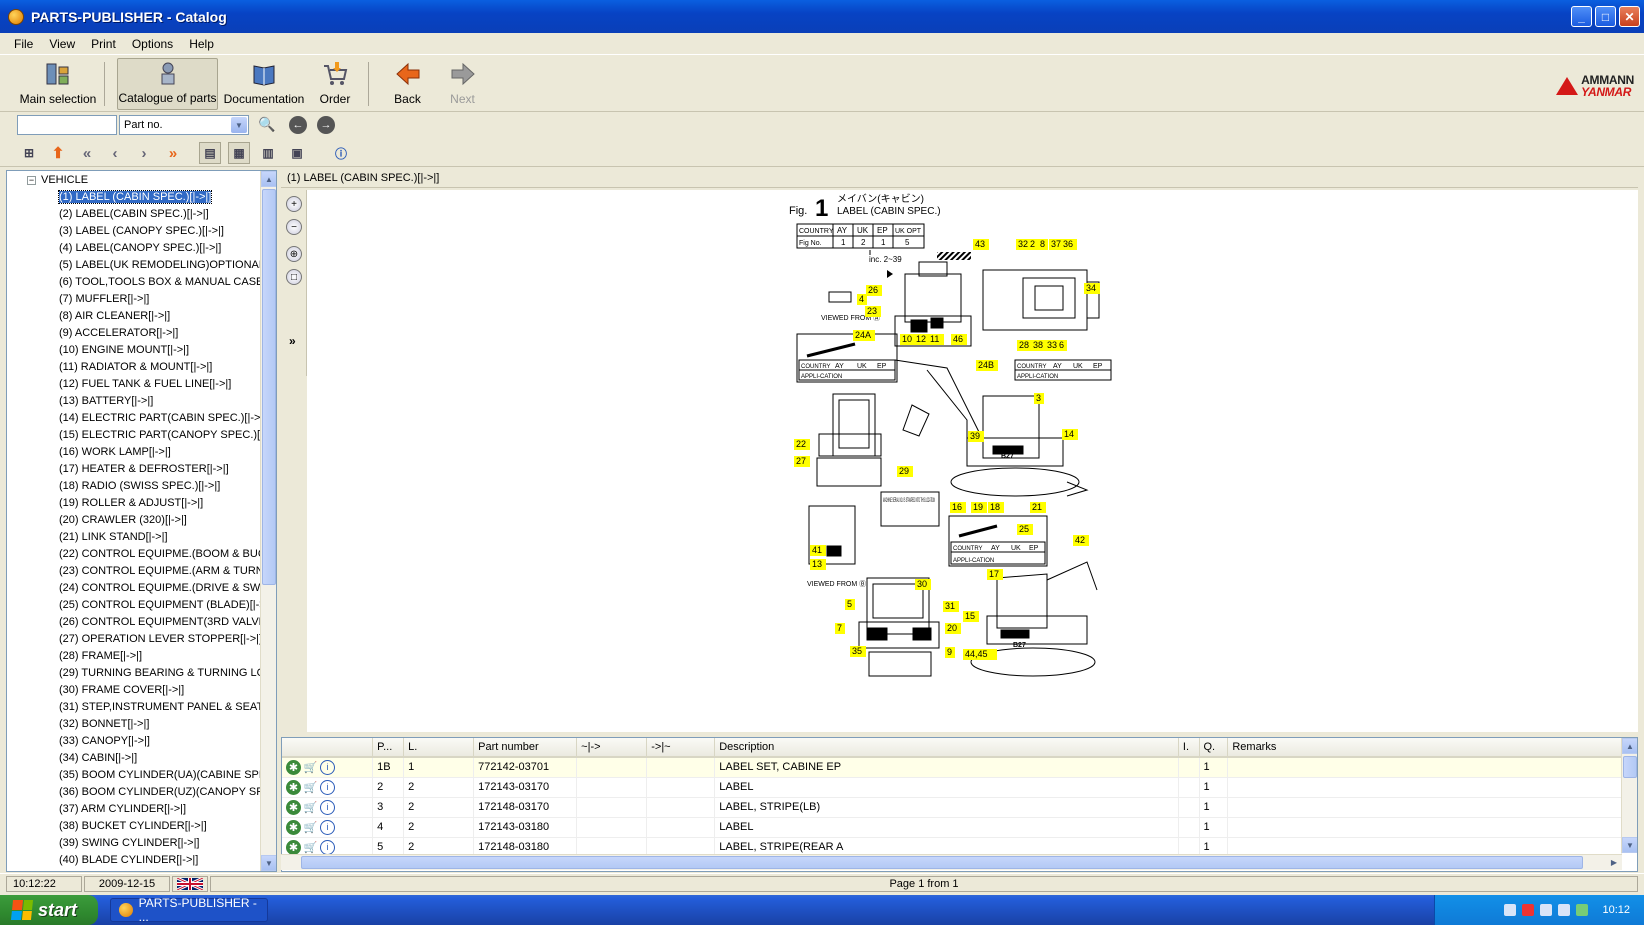  Describe the element at coordinates (921, 339) in the screenshot. I see `callout-label: 12` at that location.